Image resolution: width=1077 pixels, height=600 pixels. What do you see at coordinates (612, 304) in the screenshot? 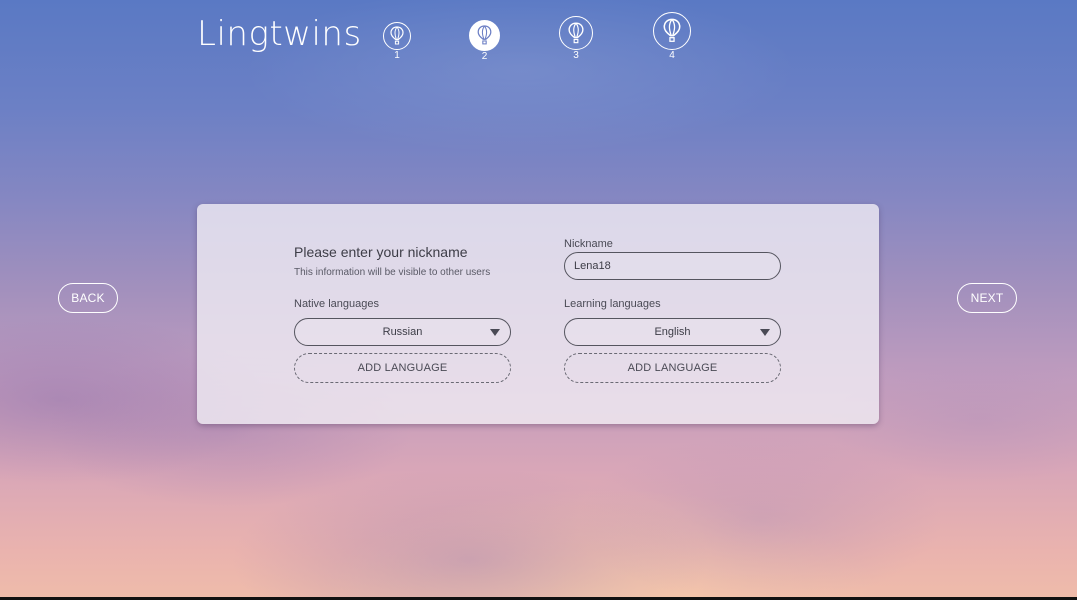
I see `learning-languages-label: Learning languages` at bounding box center [612, 304].